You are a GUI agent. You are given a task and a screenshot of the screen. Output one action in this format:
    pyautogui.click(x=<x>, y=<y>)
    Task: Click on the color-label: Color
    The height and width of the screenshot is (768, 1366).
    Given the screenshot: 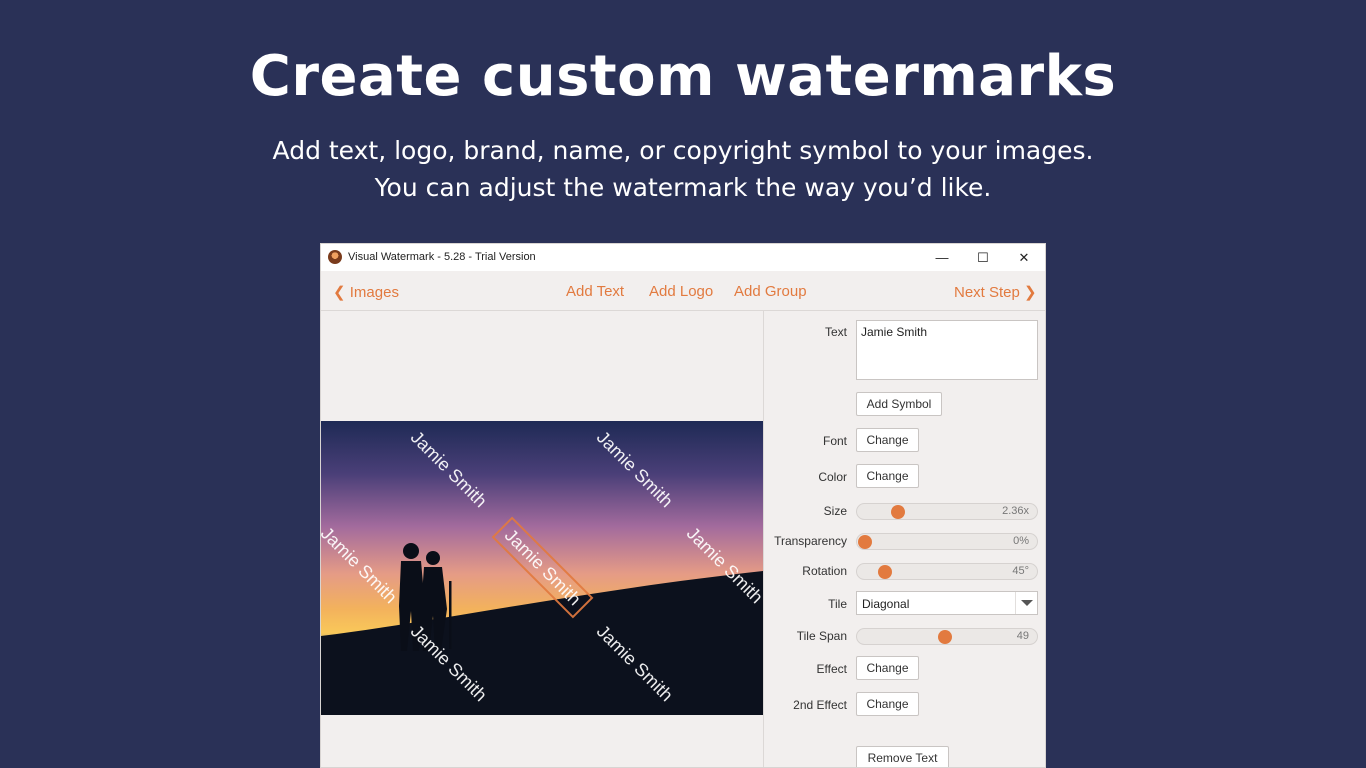 What is the action you would take?
    pyautogui.click(x=832, y=477)
    